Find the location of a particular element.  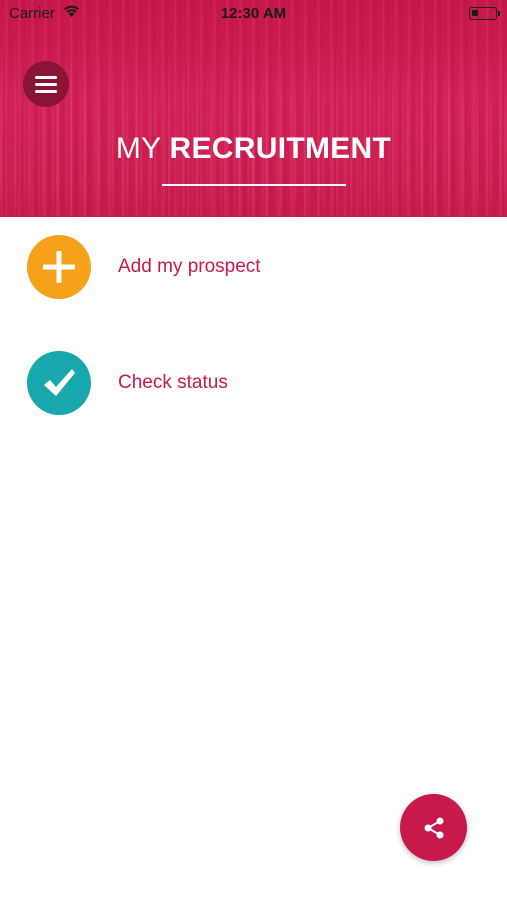

list-item-check-status: Check status is located at coordinates (253, 383).